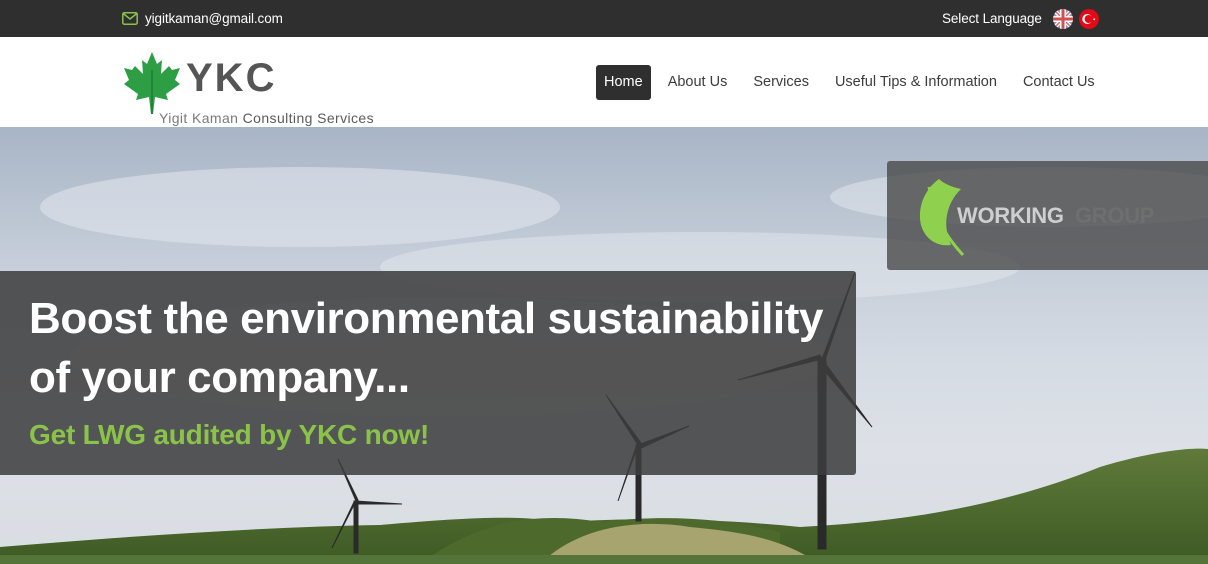 This screenshot has height=564, width=1208. What do you see at coordinates (130, 18) in the screenshot?
I see `envelope-icon` at bounding box center [130, 18].